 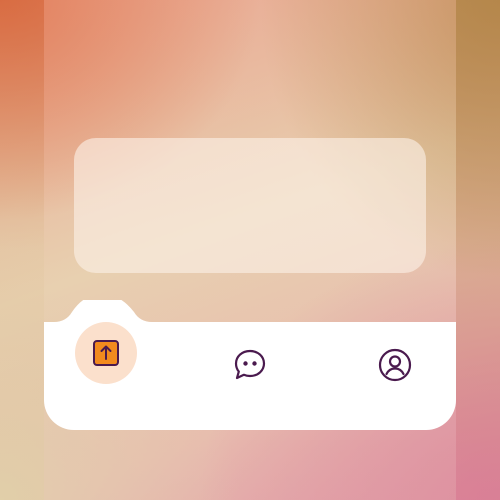 I want to click on tab-chat, so click(x=250, y=365).